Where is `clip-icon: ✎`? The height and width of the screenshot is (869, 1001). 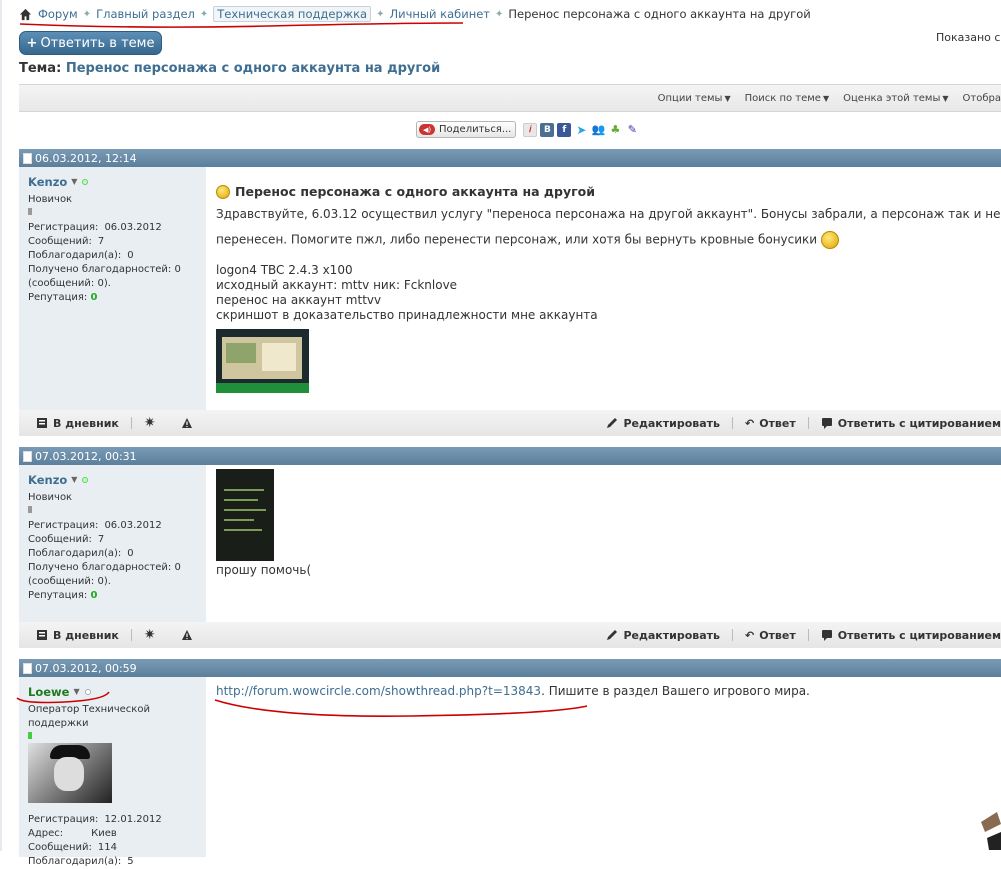 clip-icon: ✎ is located at coordinates (632, 130).